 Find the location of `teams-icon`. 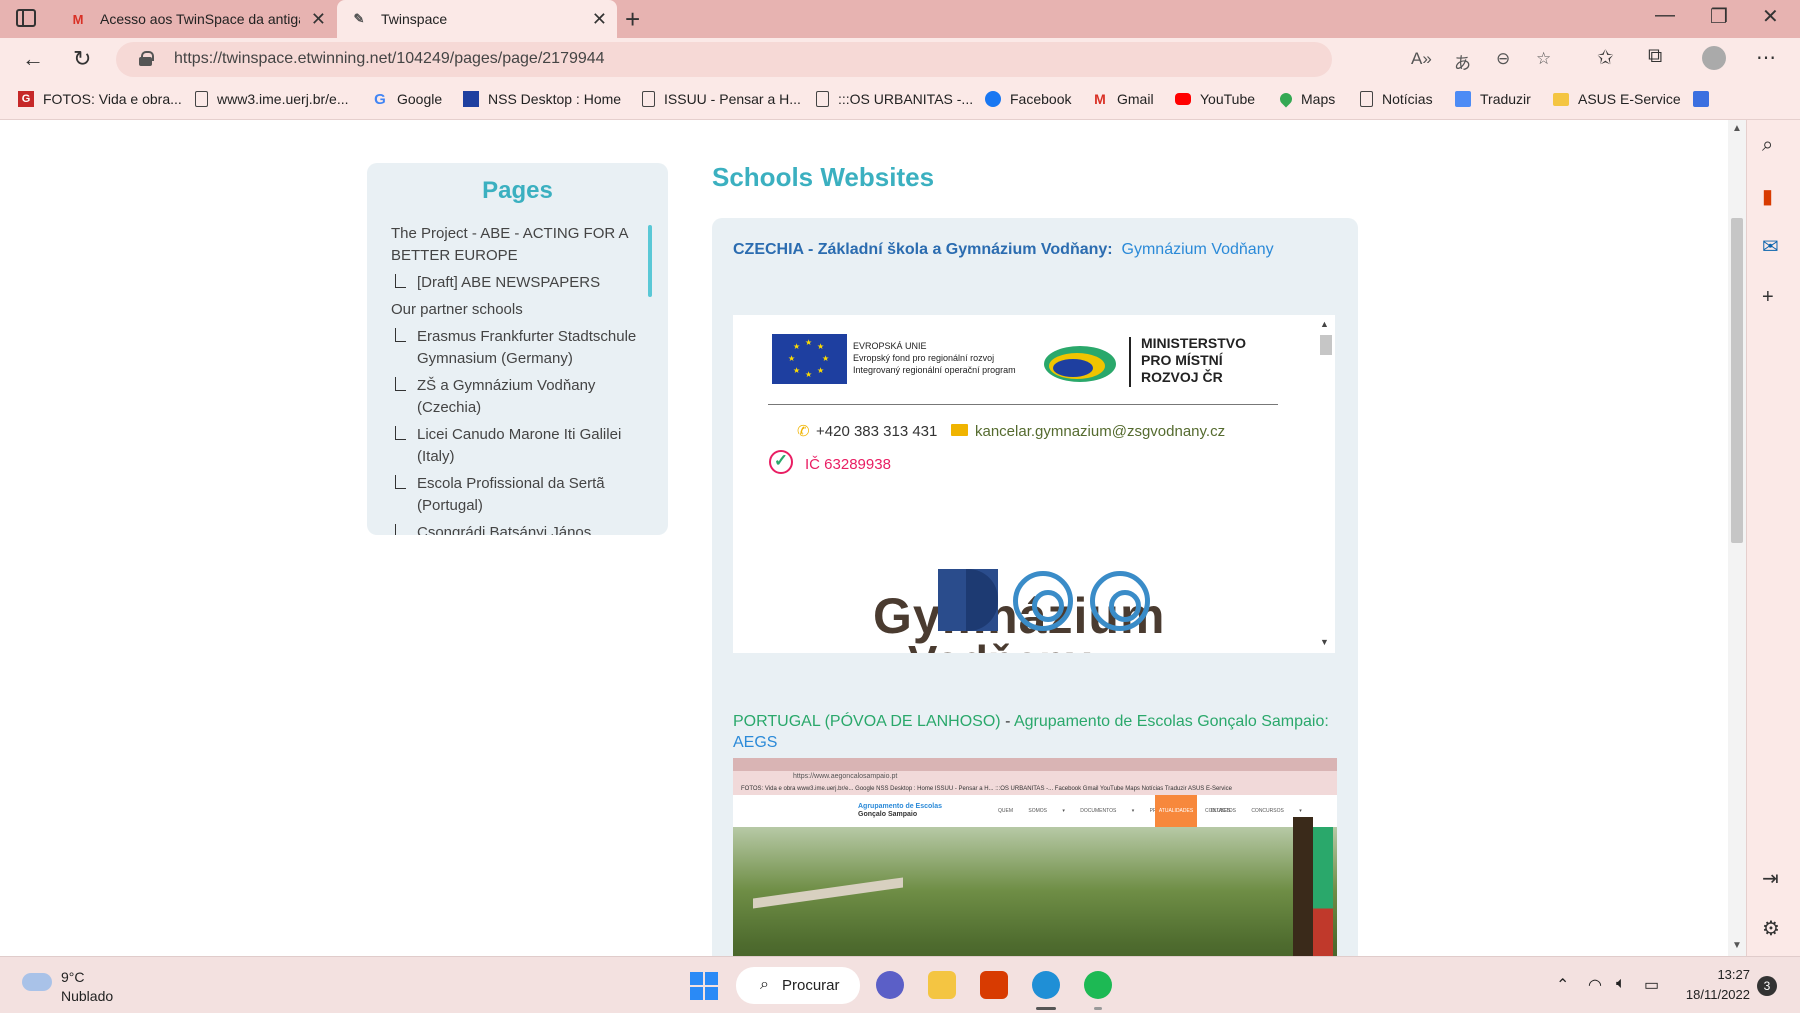

teams-icon is located at coordinates (890, 985).